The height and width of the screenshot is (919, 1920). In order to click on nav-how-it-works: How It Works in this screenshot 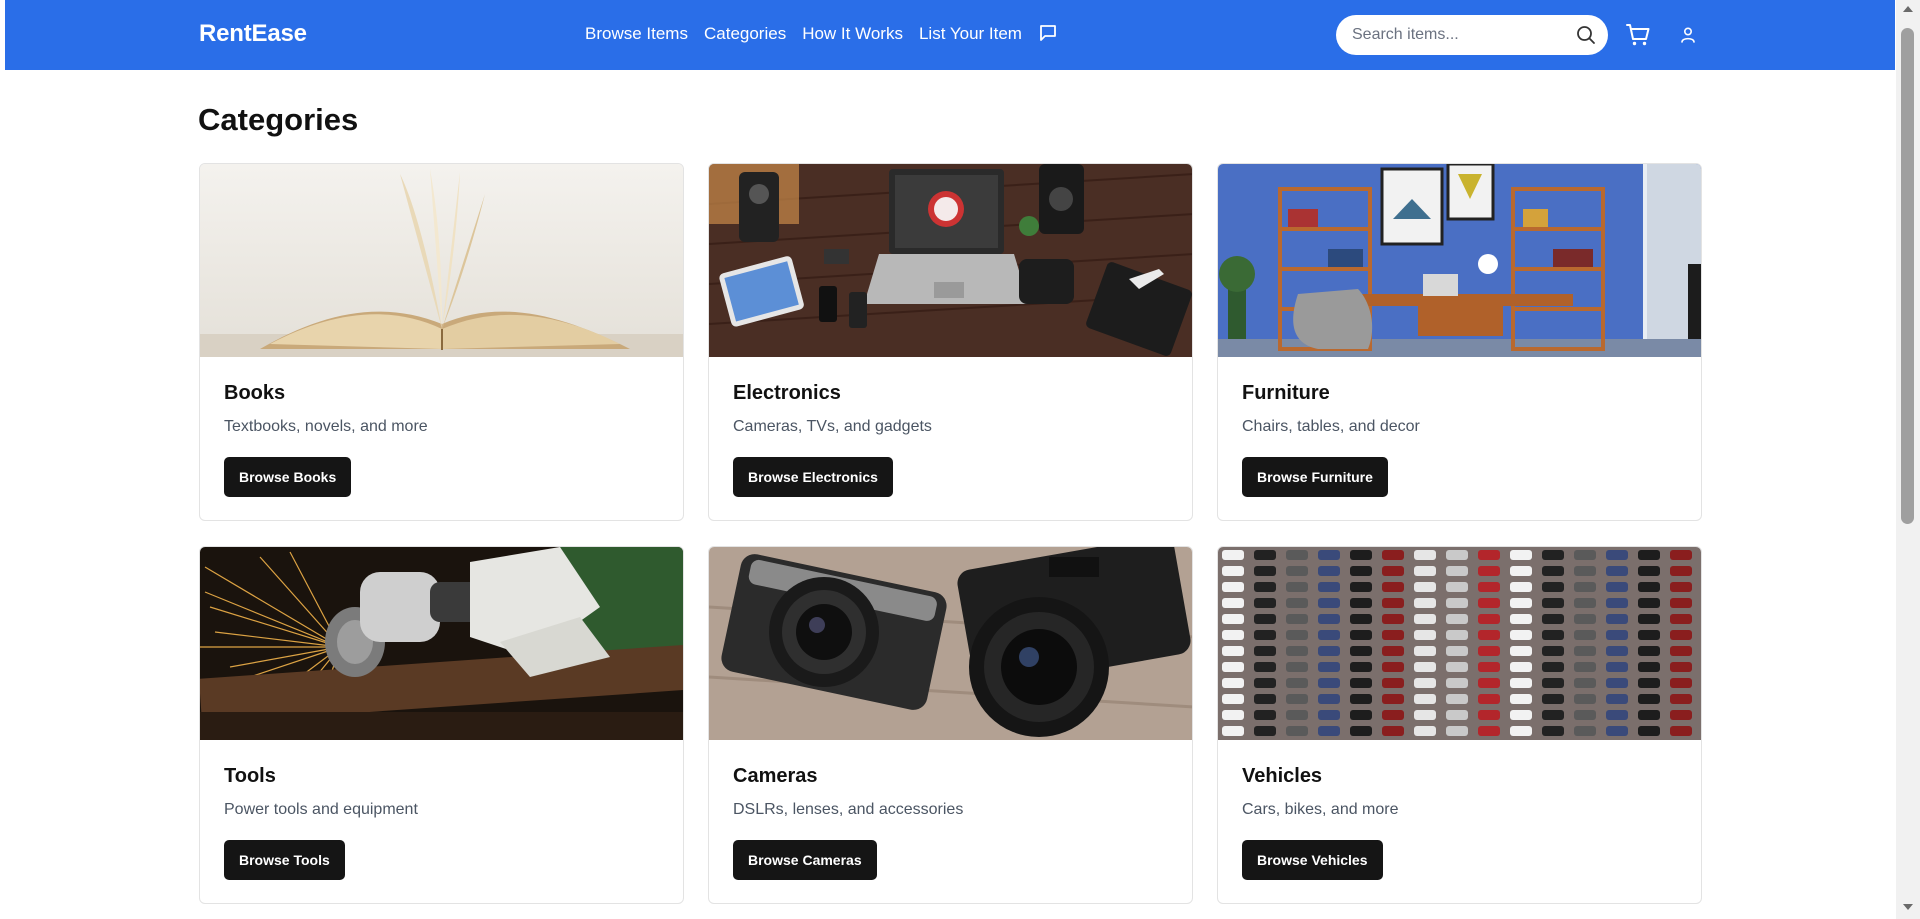, I will do `click(852, 34)`.